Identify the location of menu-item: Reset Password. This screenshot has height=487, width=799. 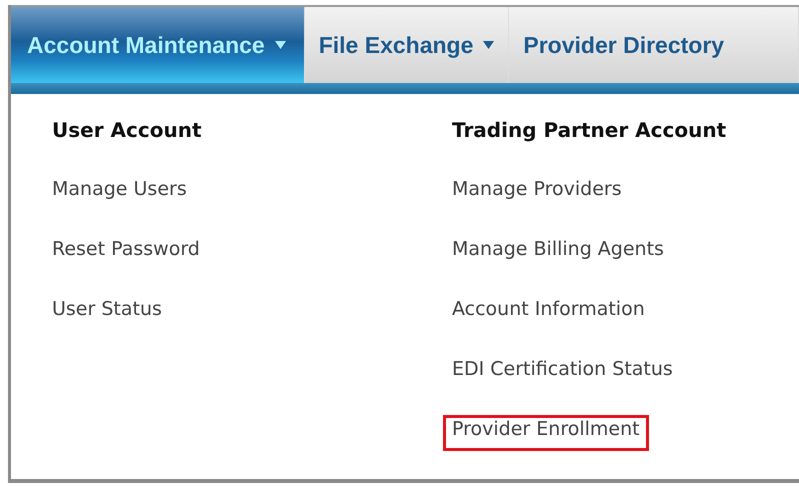
(126, 254).